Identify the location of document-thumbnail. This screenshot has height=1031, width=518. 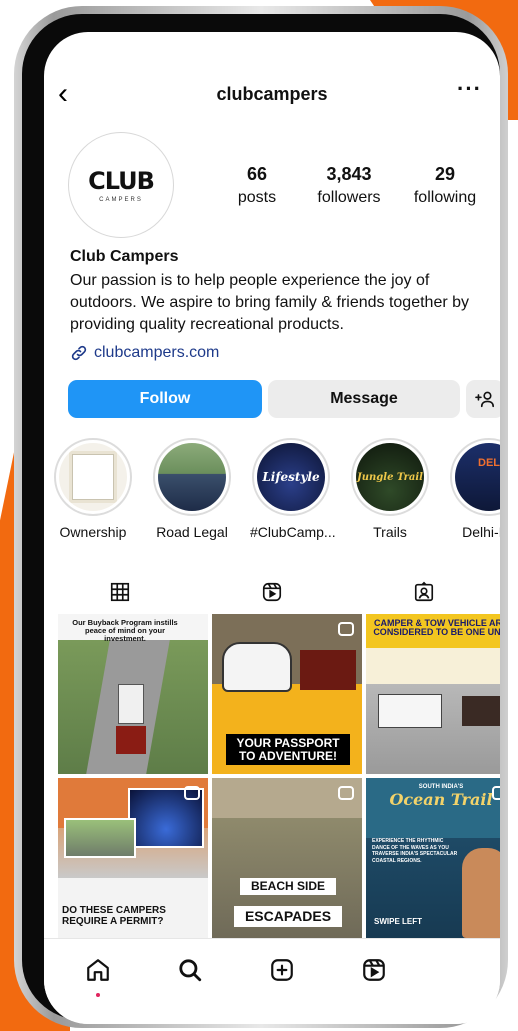
(93, 477).